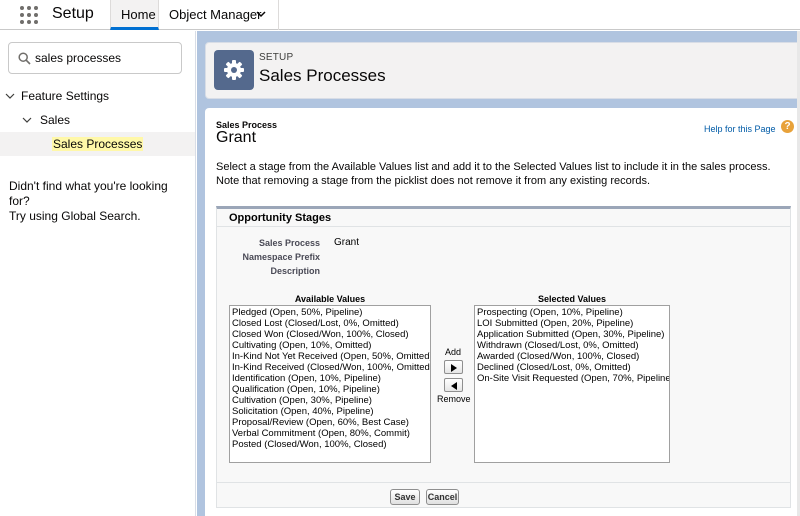  I want to click on remove-label: Remove, so click(454, 399).